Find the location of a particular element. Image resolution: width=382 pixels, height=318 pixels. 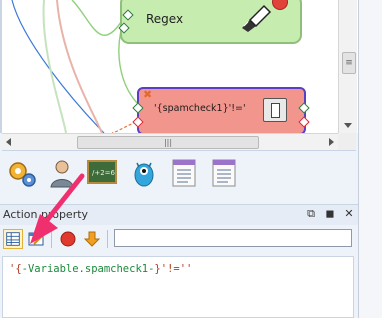

action-toolbox: /+2=6 is located at coordinates (179, 172).